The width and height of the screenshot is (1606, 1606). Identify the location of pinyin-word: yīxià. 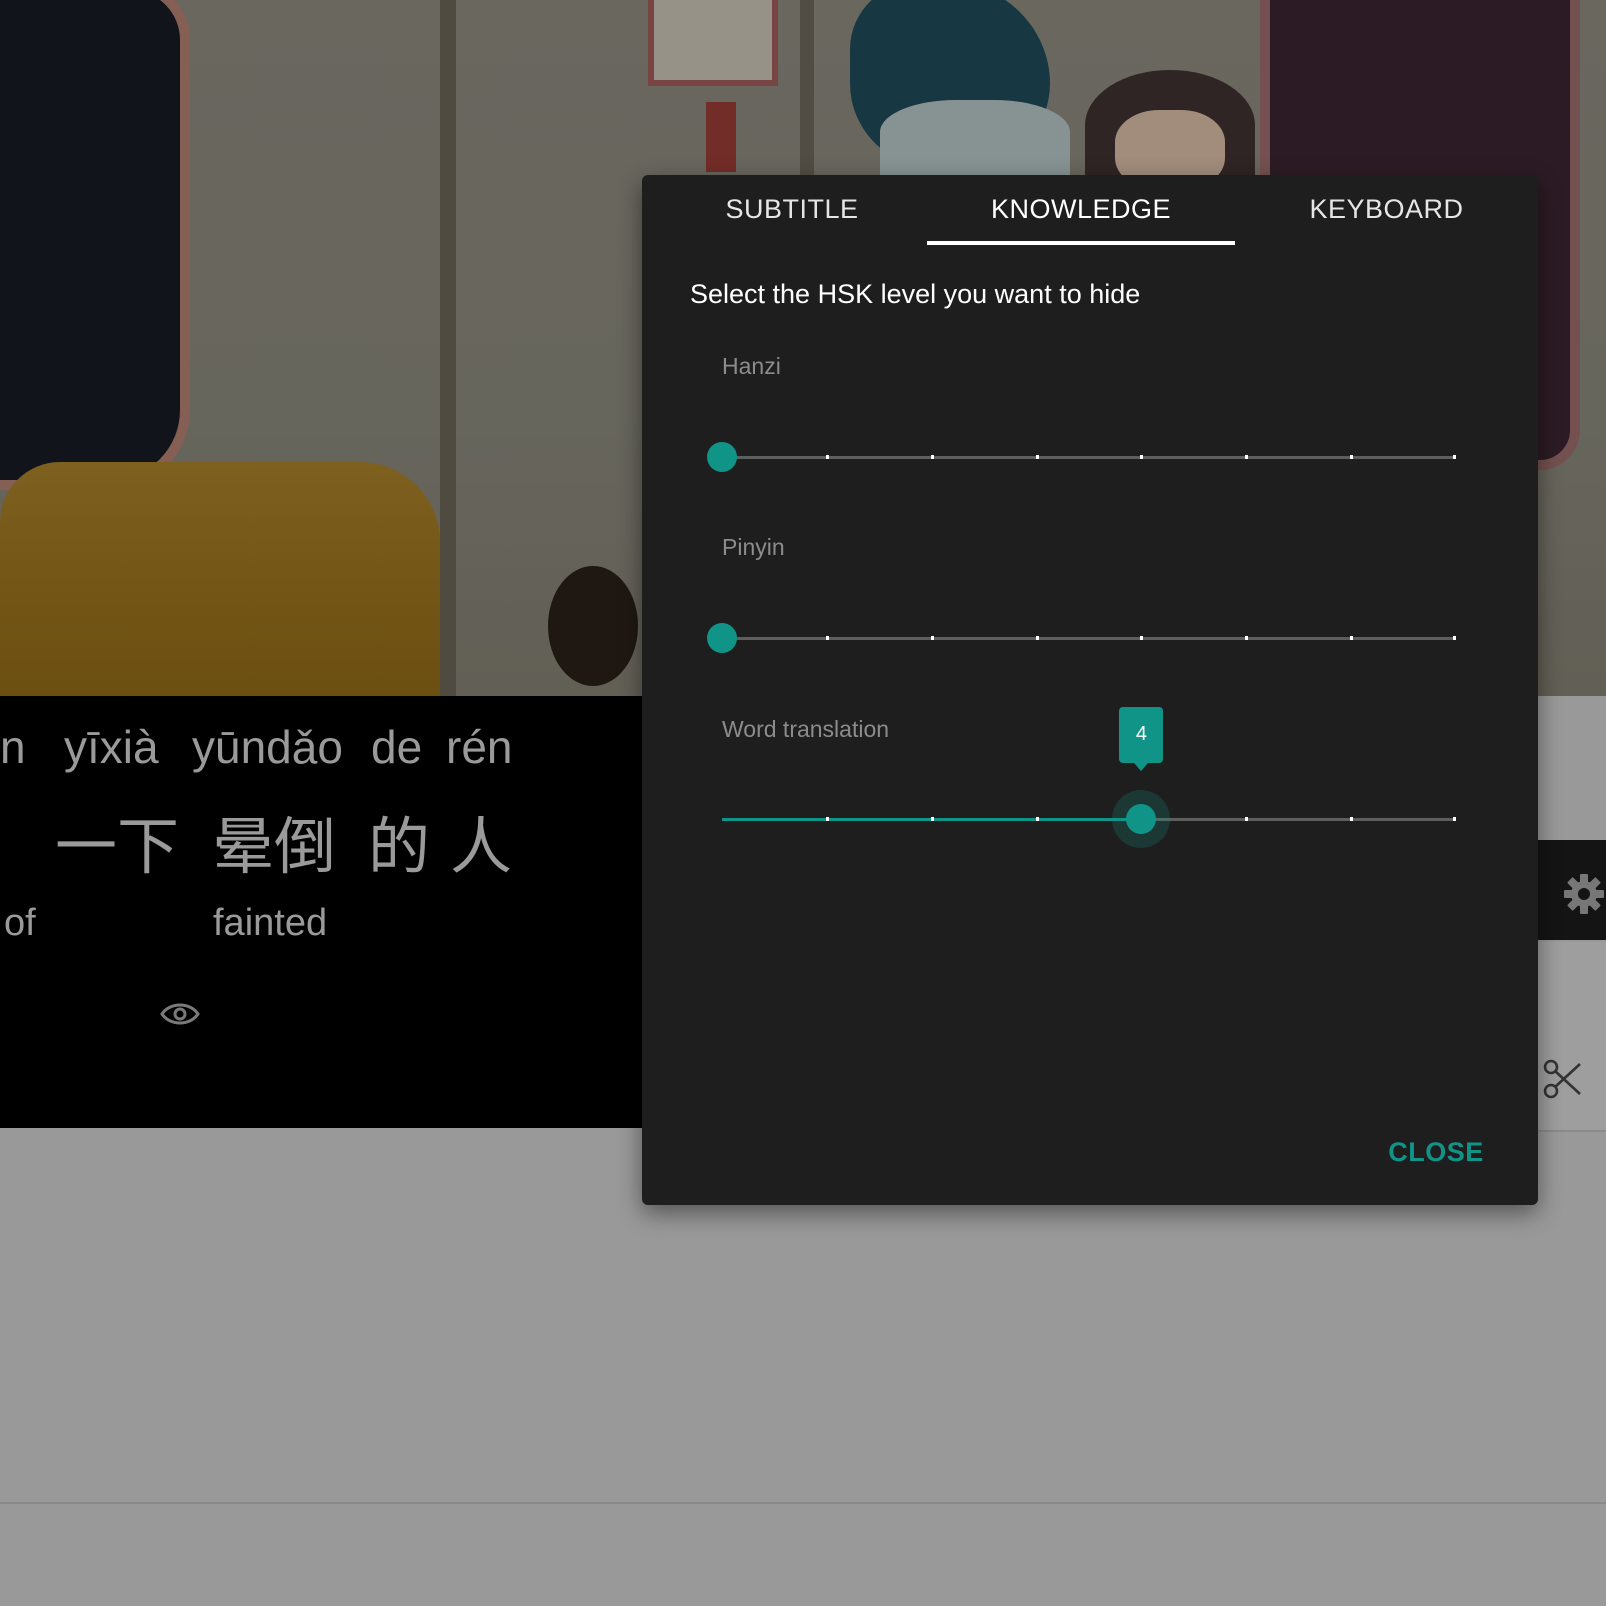
(111, 747).